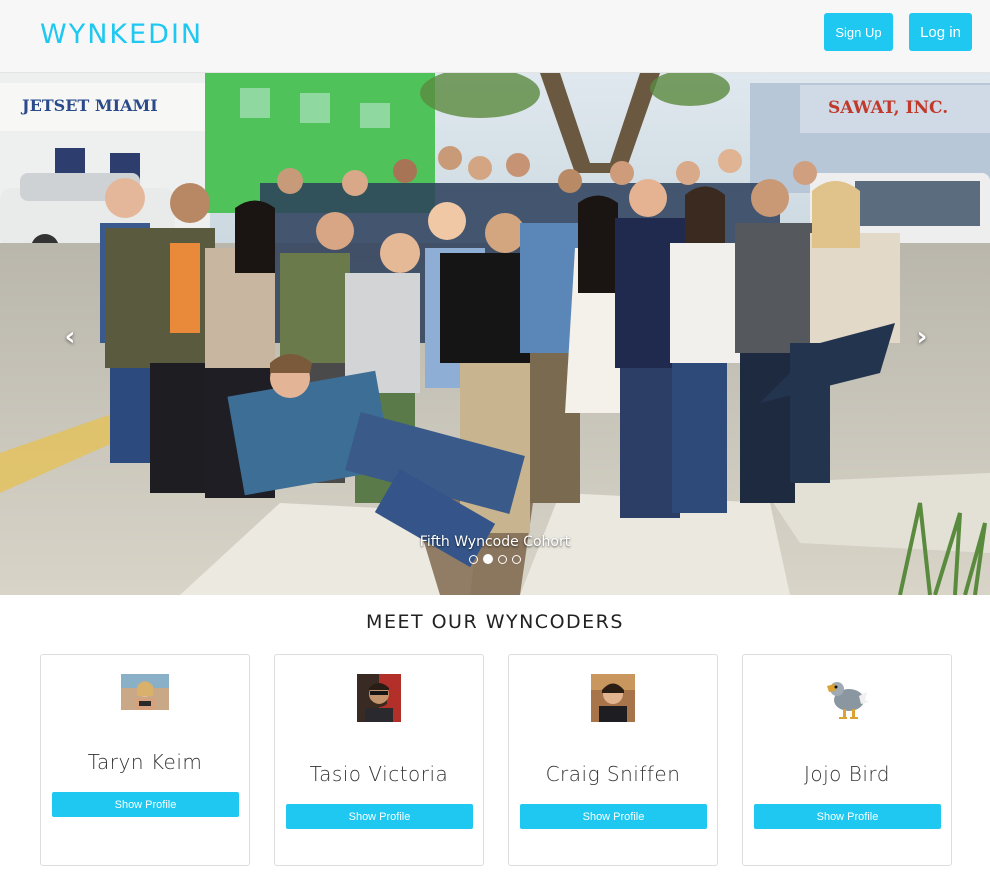 Image resolution: width=990 pixels, height=876 pixels. Describe the element at coordinates (121, 34) in the screenshot. I see `brand-logo-link: WYNKEDIN` at that location.